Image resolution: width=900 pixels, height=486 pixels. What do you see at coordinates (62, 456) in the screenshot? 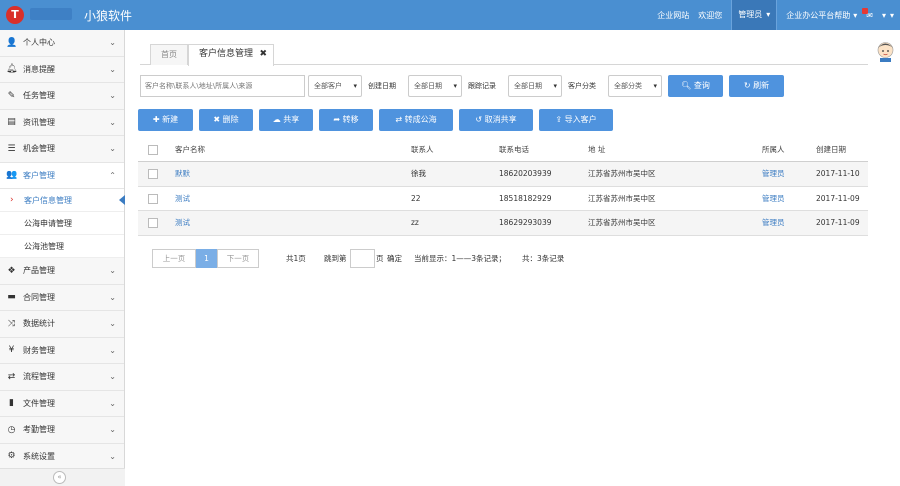
I see `sidebar-item-settings: ⚙ 系统设置 ⌄` at bounding box center [62, 456].